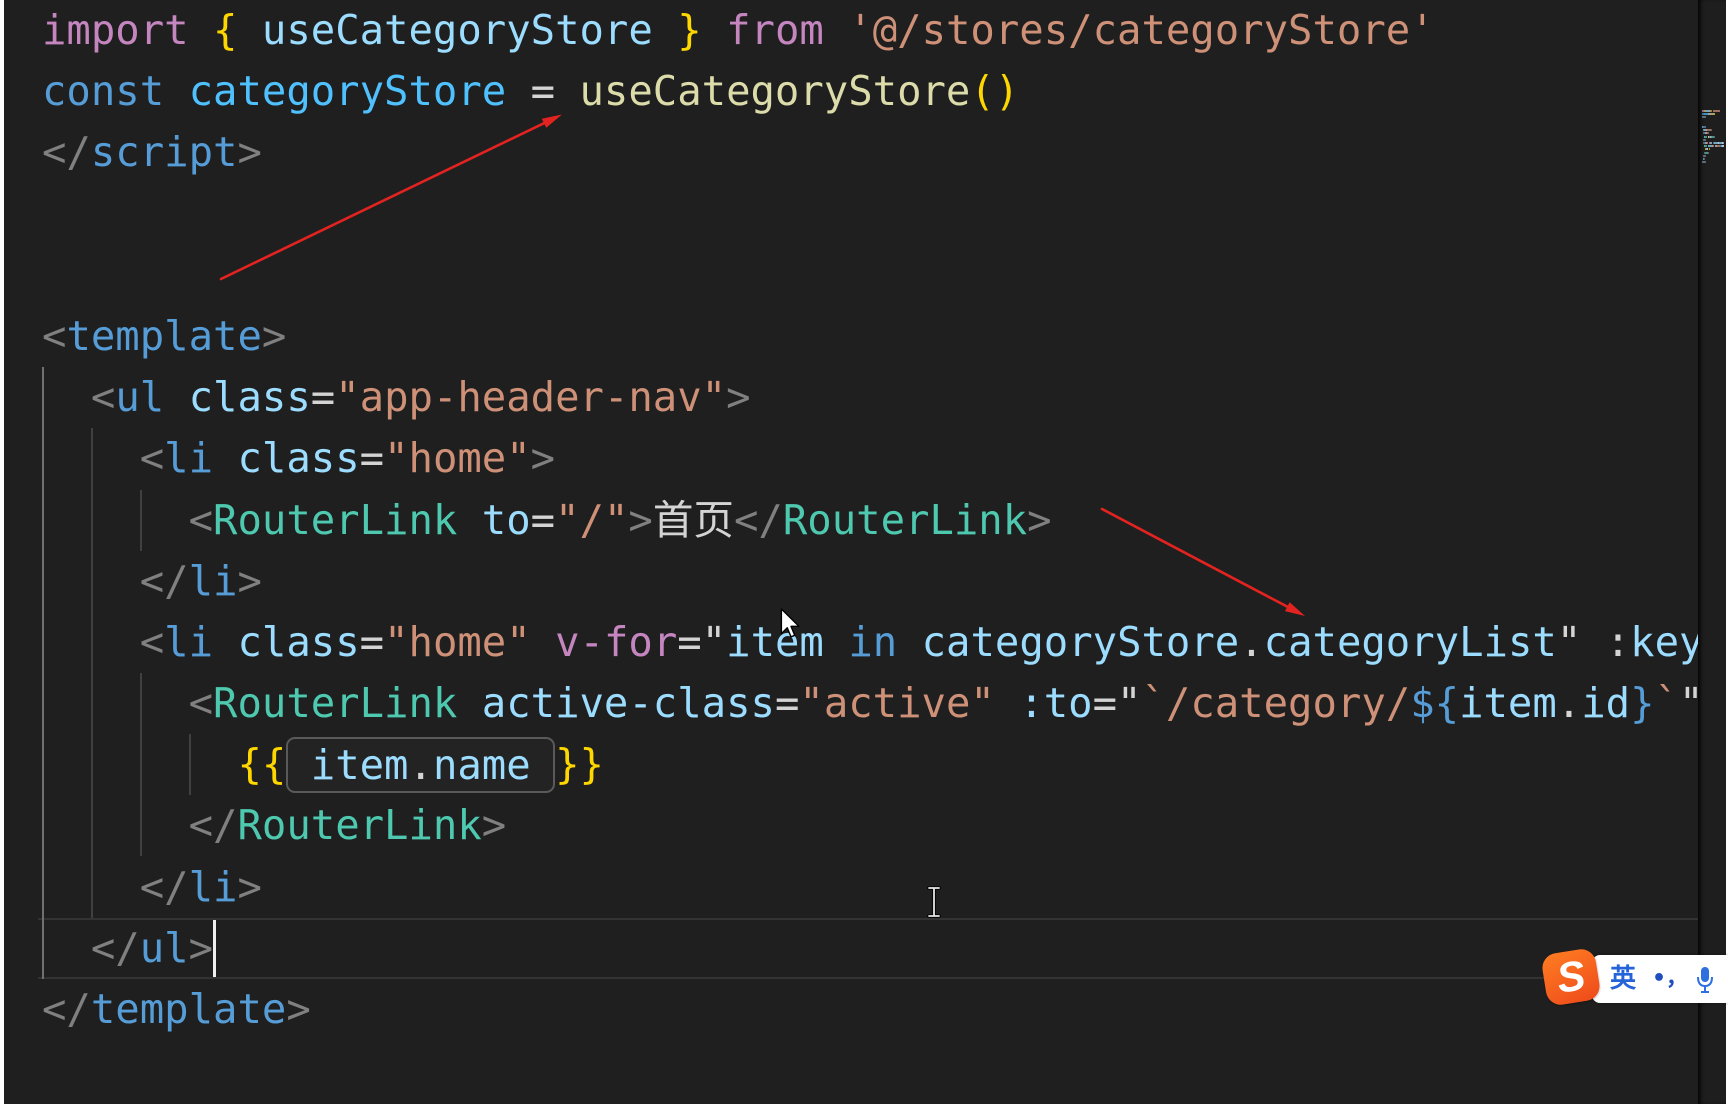 The image size is (1728, 1108). What do you see at coordinates (934, 902) in the screenshot?
I see `ibeam-cursor-icon` at bounding box center [934, 902].